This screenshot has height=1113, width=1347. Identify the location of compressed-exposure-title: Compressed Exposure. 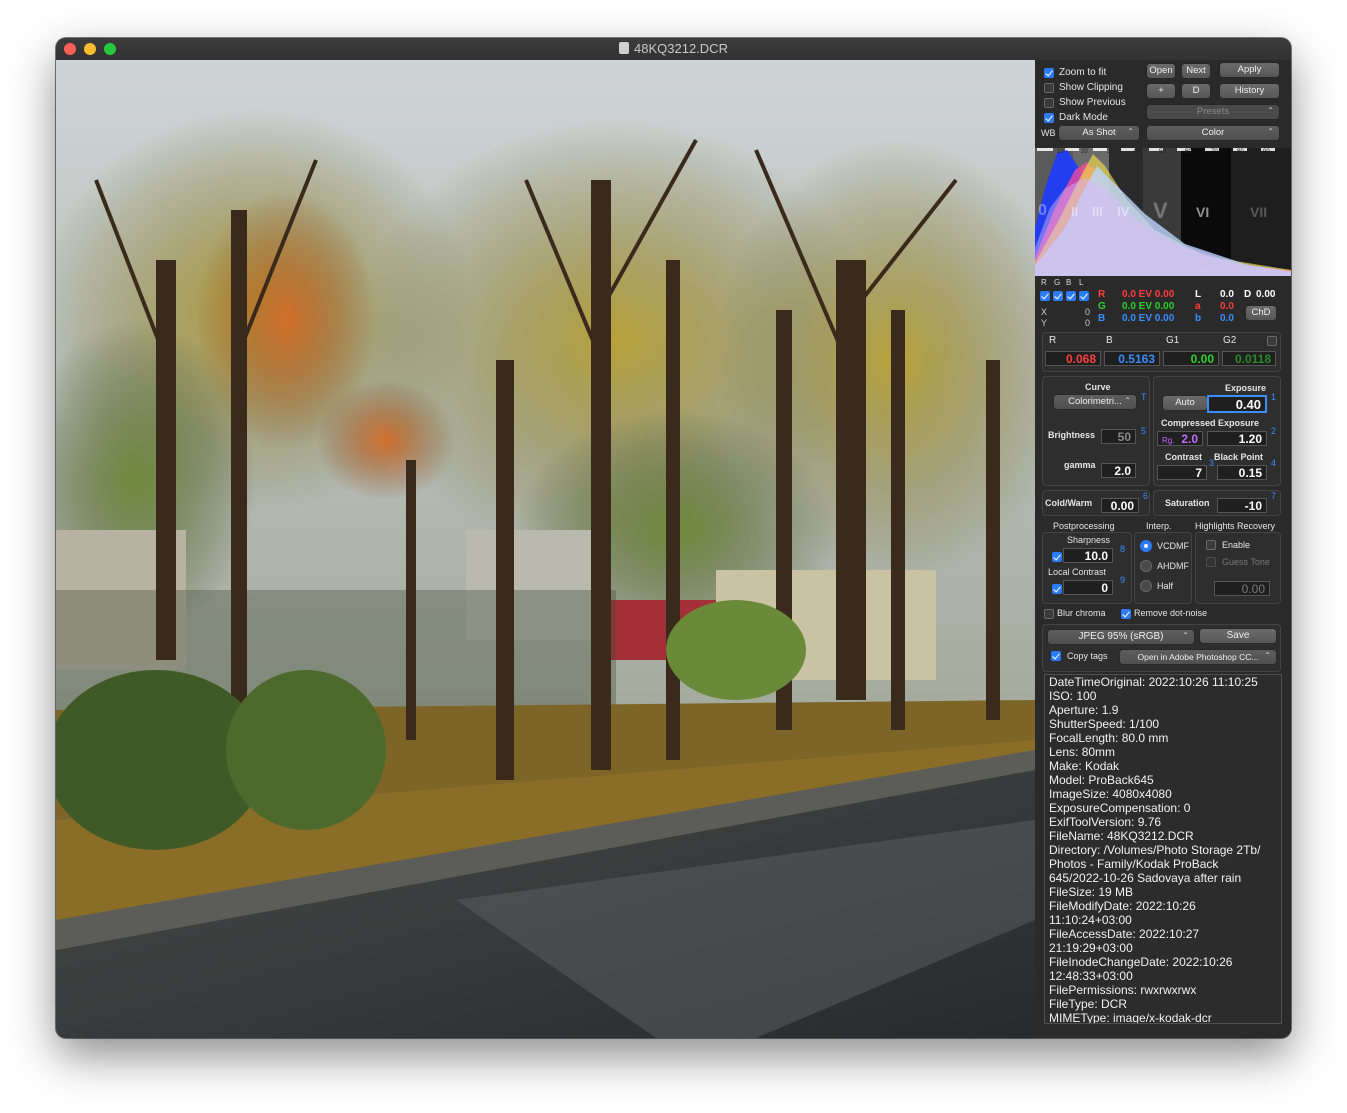
(1210, 423).